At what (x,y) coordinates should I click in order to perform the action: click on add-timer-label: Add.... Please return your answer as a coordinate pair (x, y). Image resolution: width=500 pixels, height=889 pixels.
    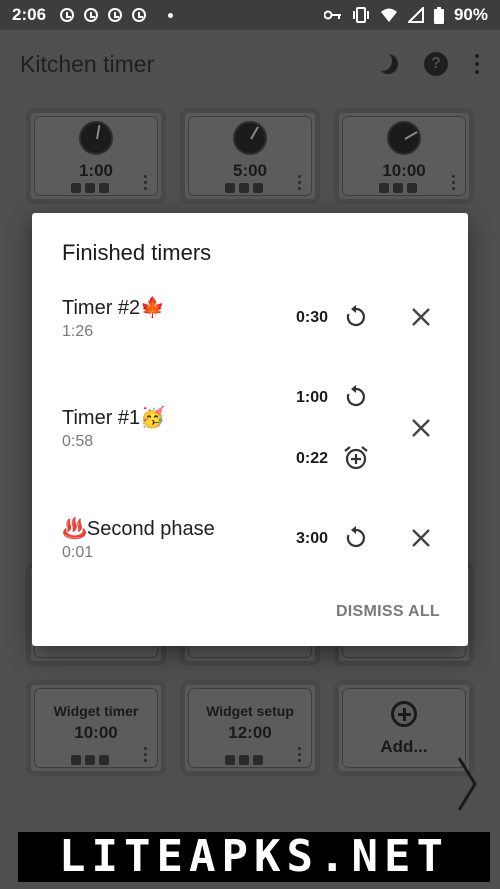
    Looking at the image, I should click on (404, 746).